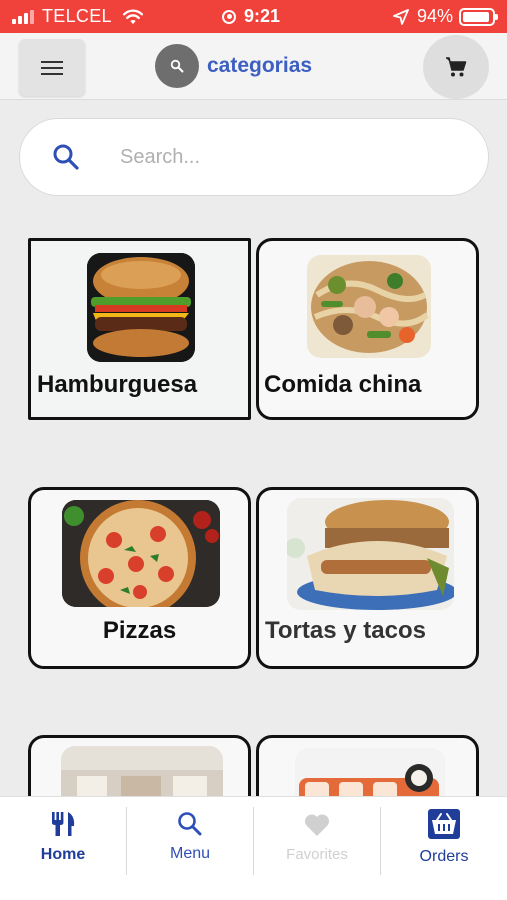  I want to click on search-input, so click(280, 157).